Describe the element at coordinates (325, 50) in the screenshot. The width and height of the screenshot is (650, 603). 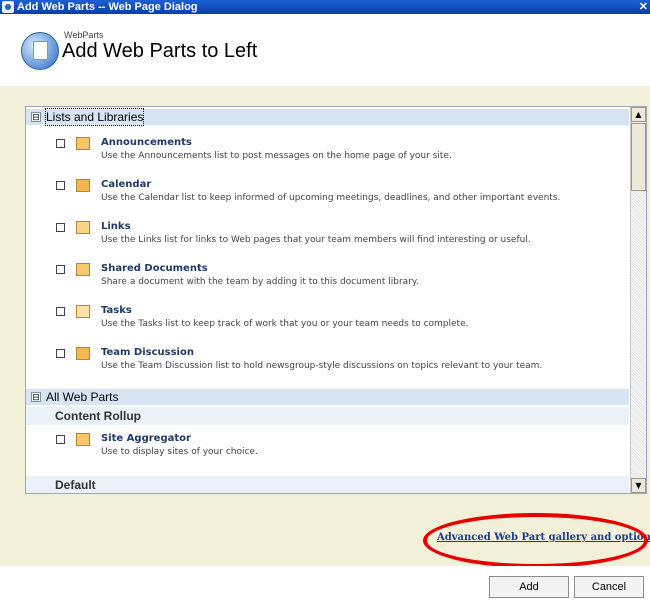
I see `page-header: WebParts Add Web Parts to Left` at that location.